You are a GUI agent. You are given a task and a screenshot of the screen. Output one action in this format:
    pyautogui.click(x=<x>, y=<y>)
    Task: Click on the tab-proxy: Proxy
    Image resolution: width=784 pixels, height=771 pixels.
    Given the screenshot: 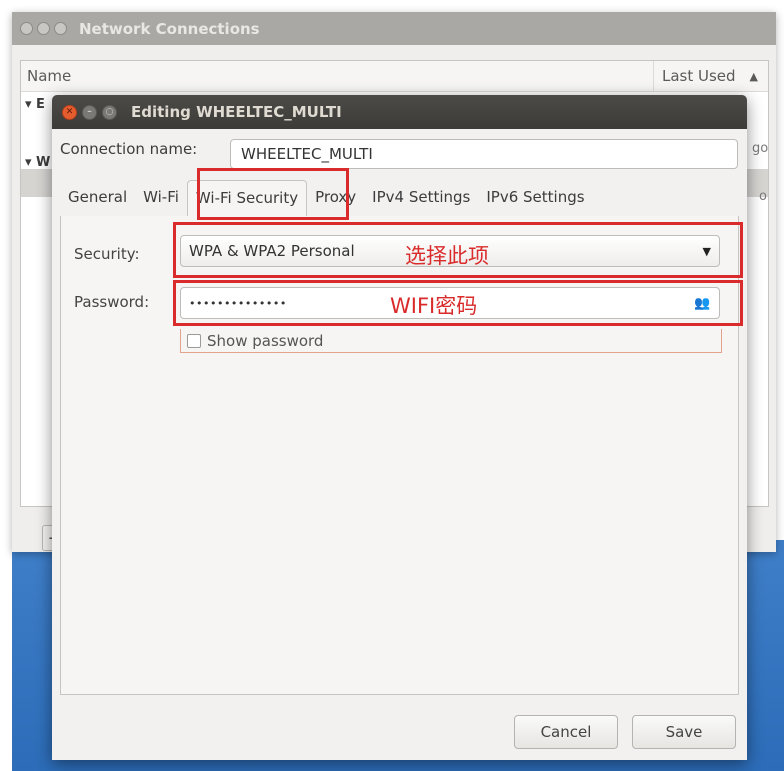 What is the action you would take?
    pyautogui.click(x=335, y=198)
    